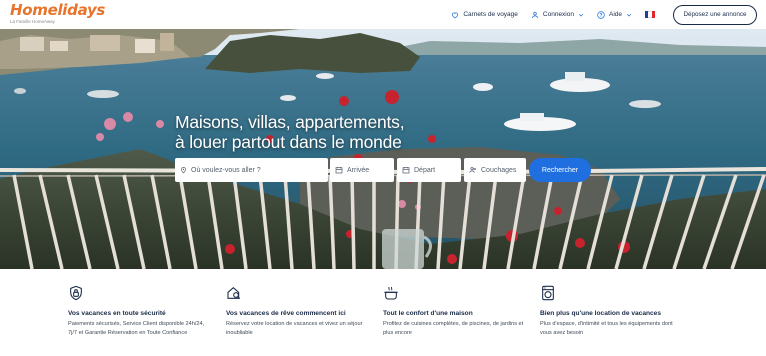  Describe the element at coordinates (290, 122) in the screenshot. I see `hero-title-line-1: Maisons, villas, appartements,` at that location.